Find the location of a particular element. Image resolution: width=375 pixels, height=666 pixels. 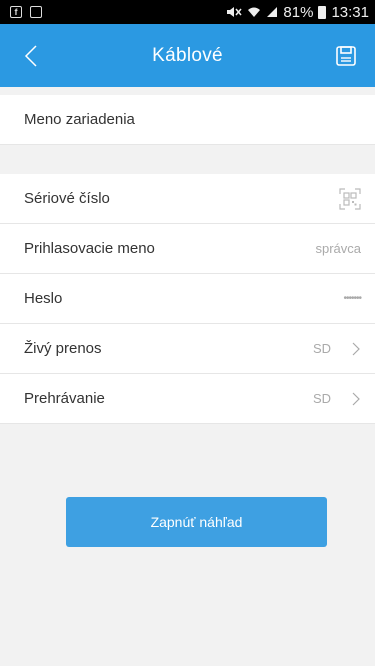

serial-number-actions is located at coordinates (350, 198).